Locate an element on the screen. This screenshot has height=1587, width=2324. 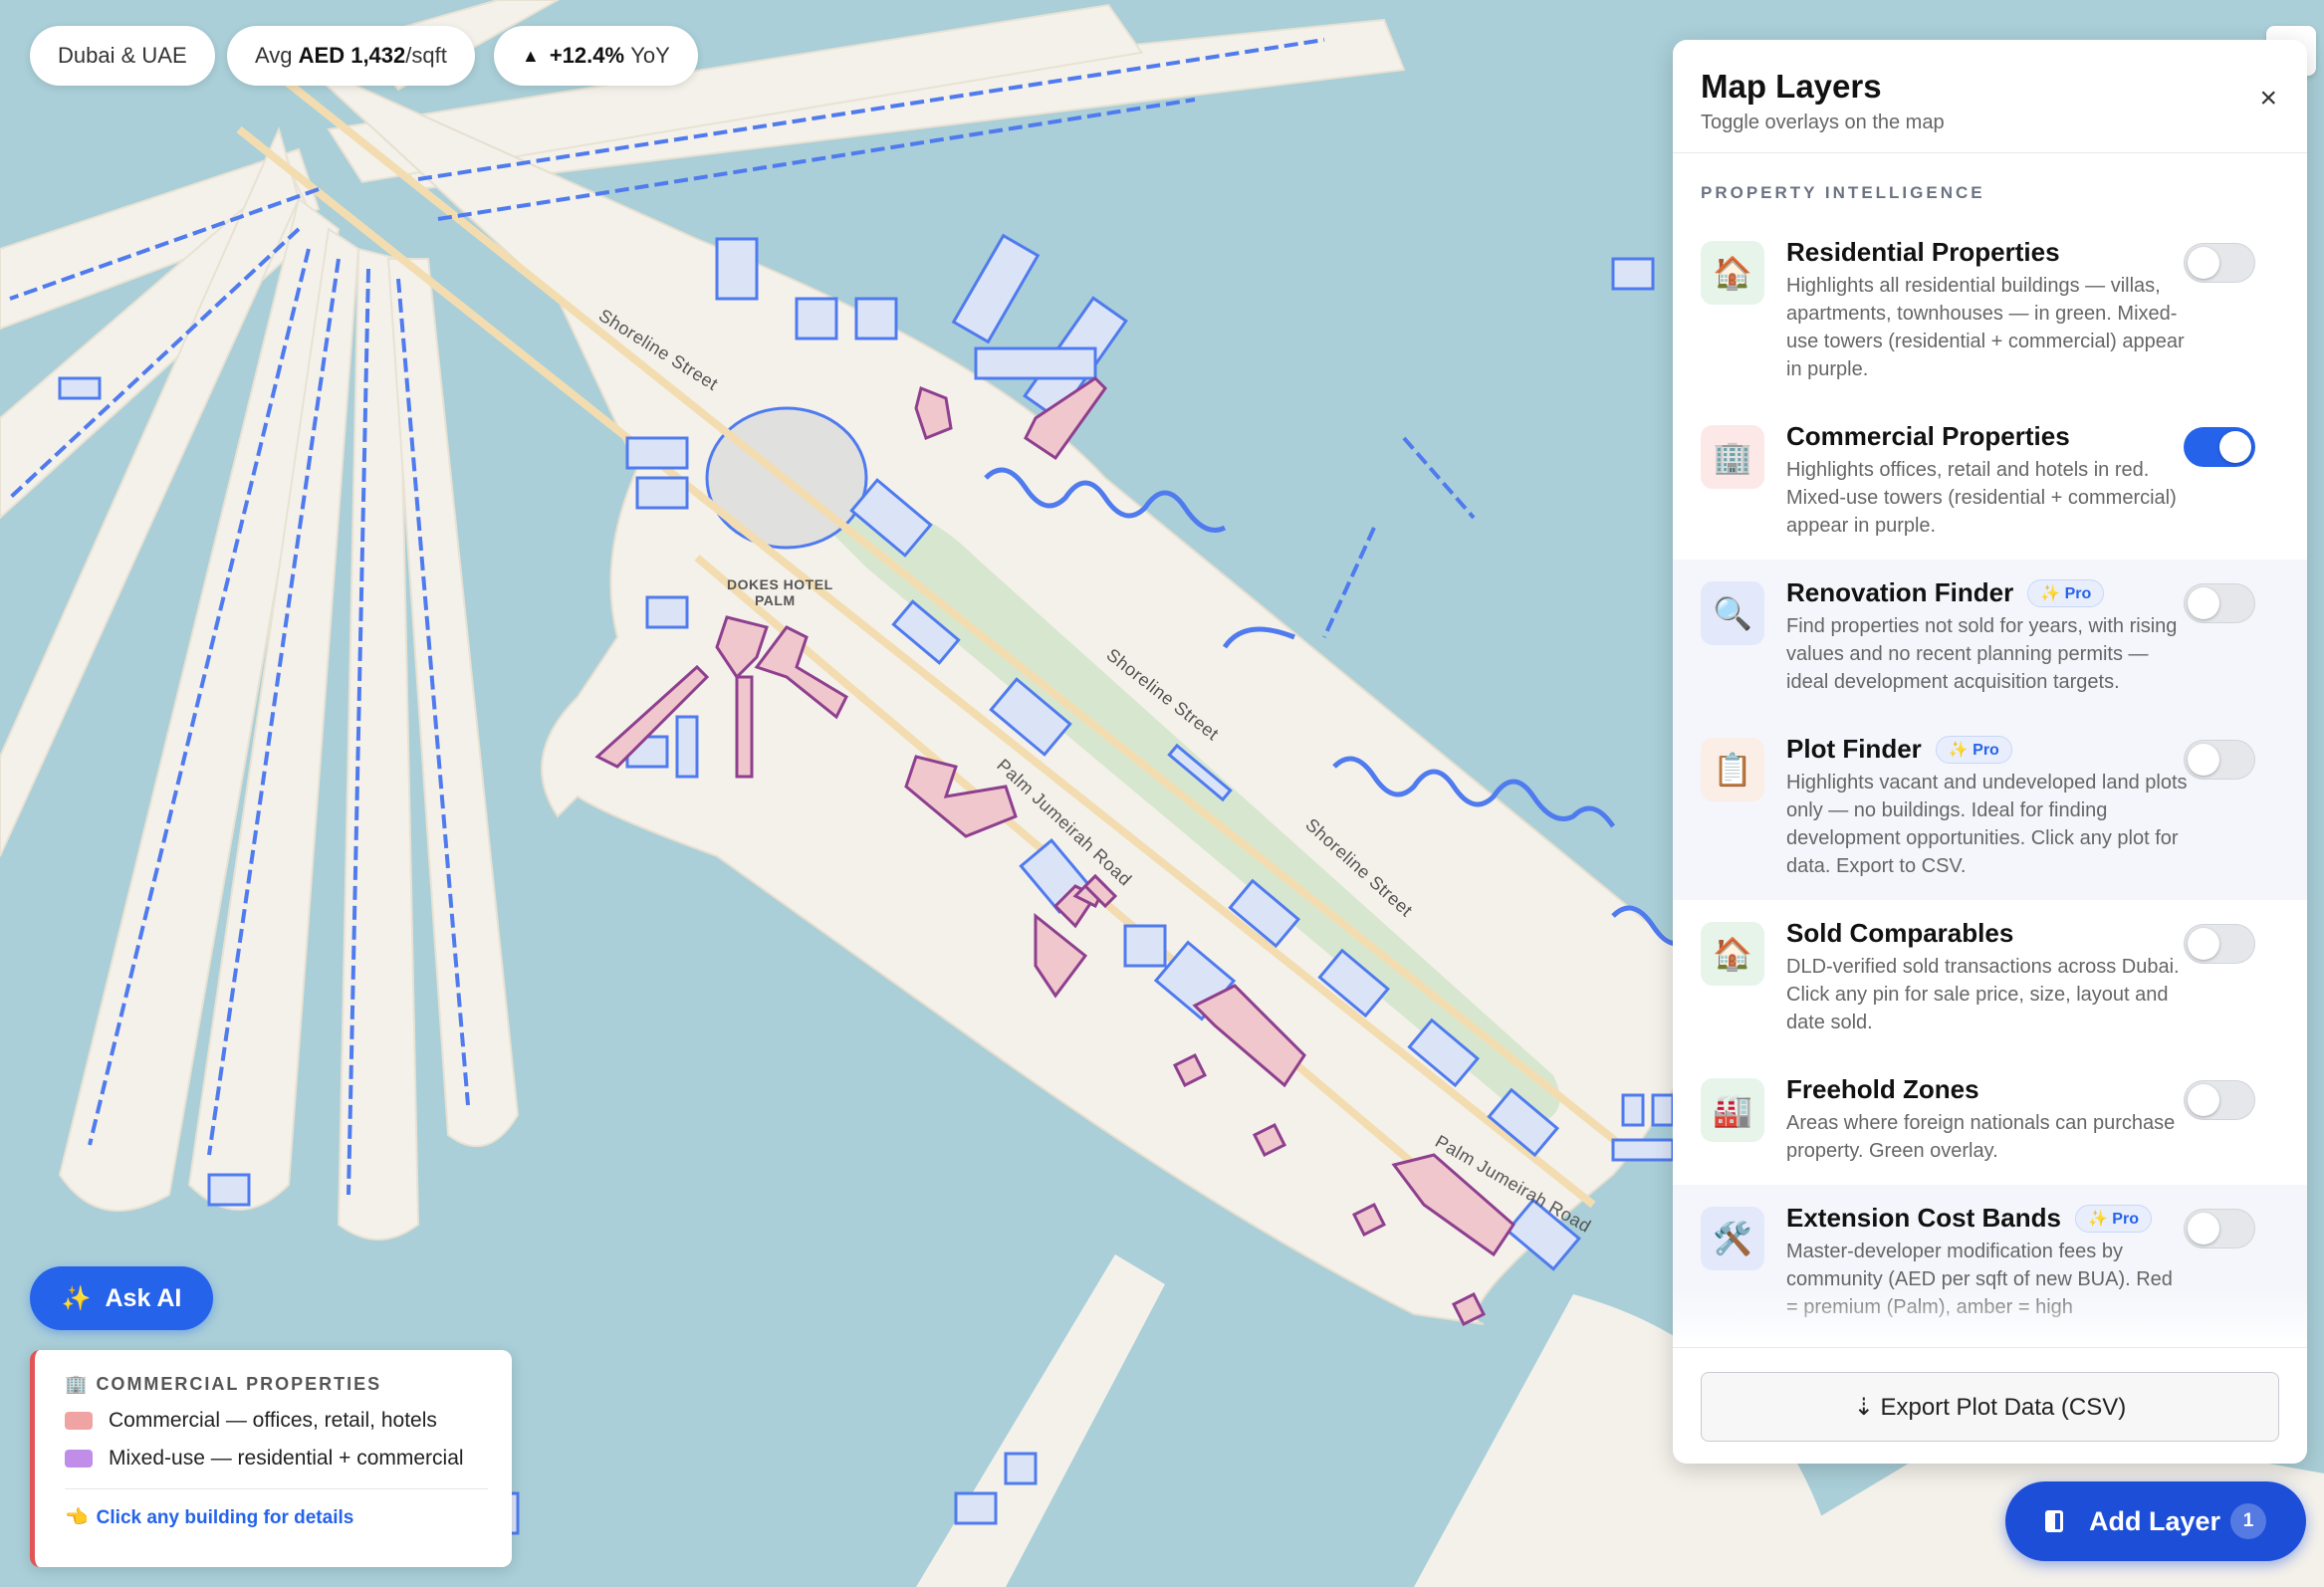
panel-title: Map Layers is located at coordinates (1791, 86).